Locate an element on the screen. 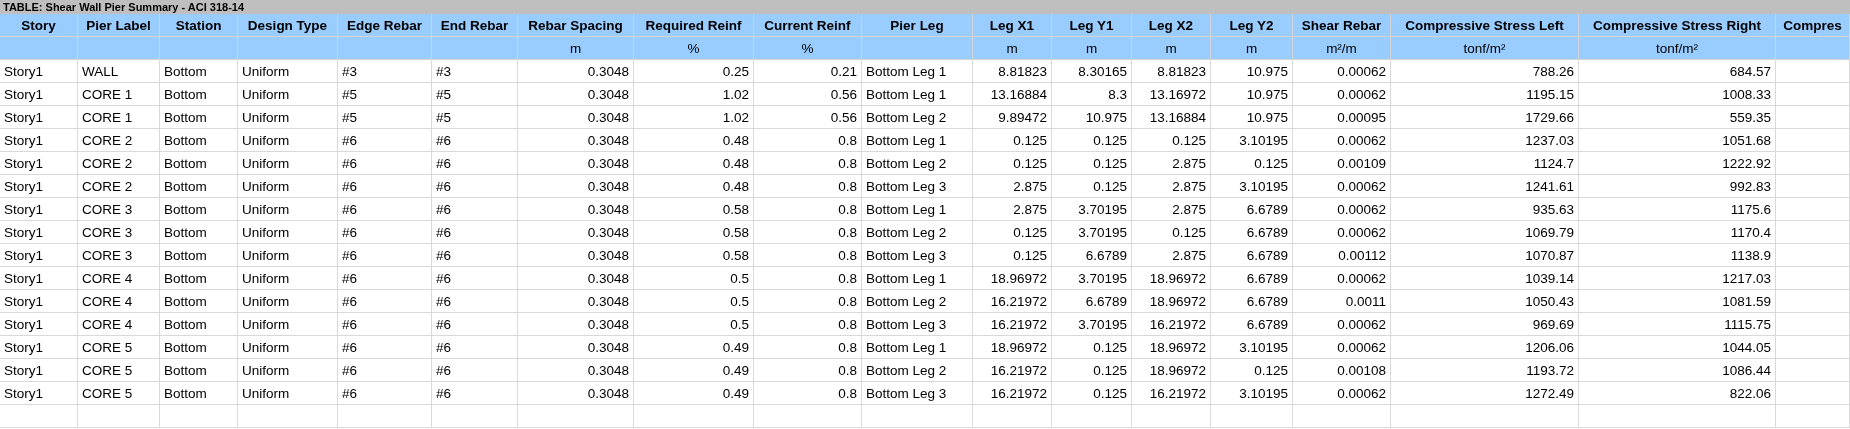 Image resolution: width=1850 pixels, height=429 pixels. table-cell: CORE 5 is located at coordinates (119, 393).